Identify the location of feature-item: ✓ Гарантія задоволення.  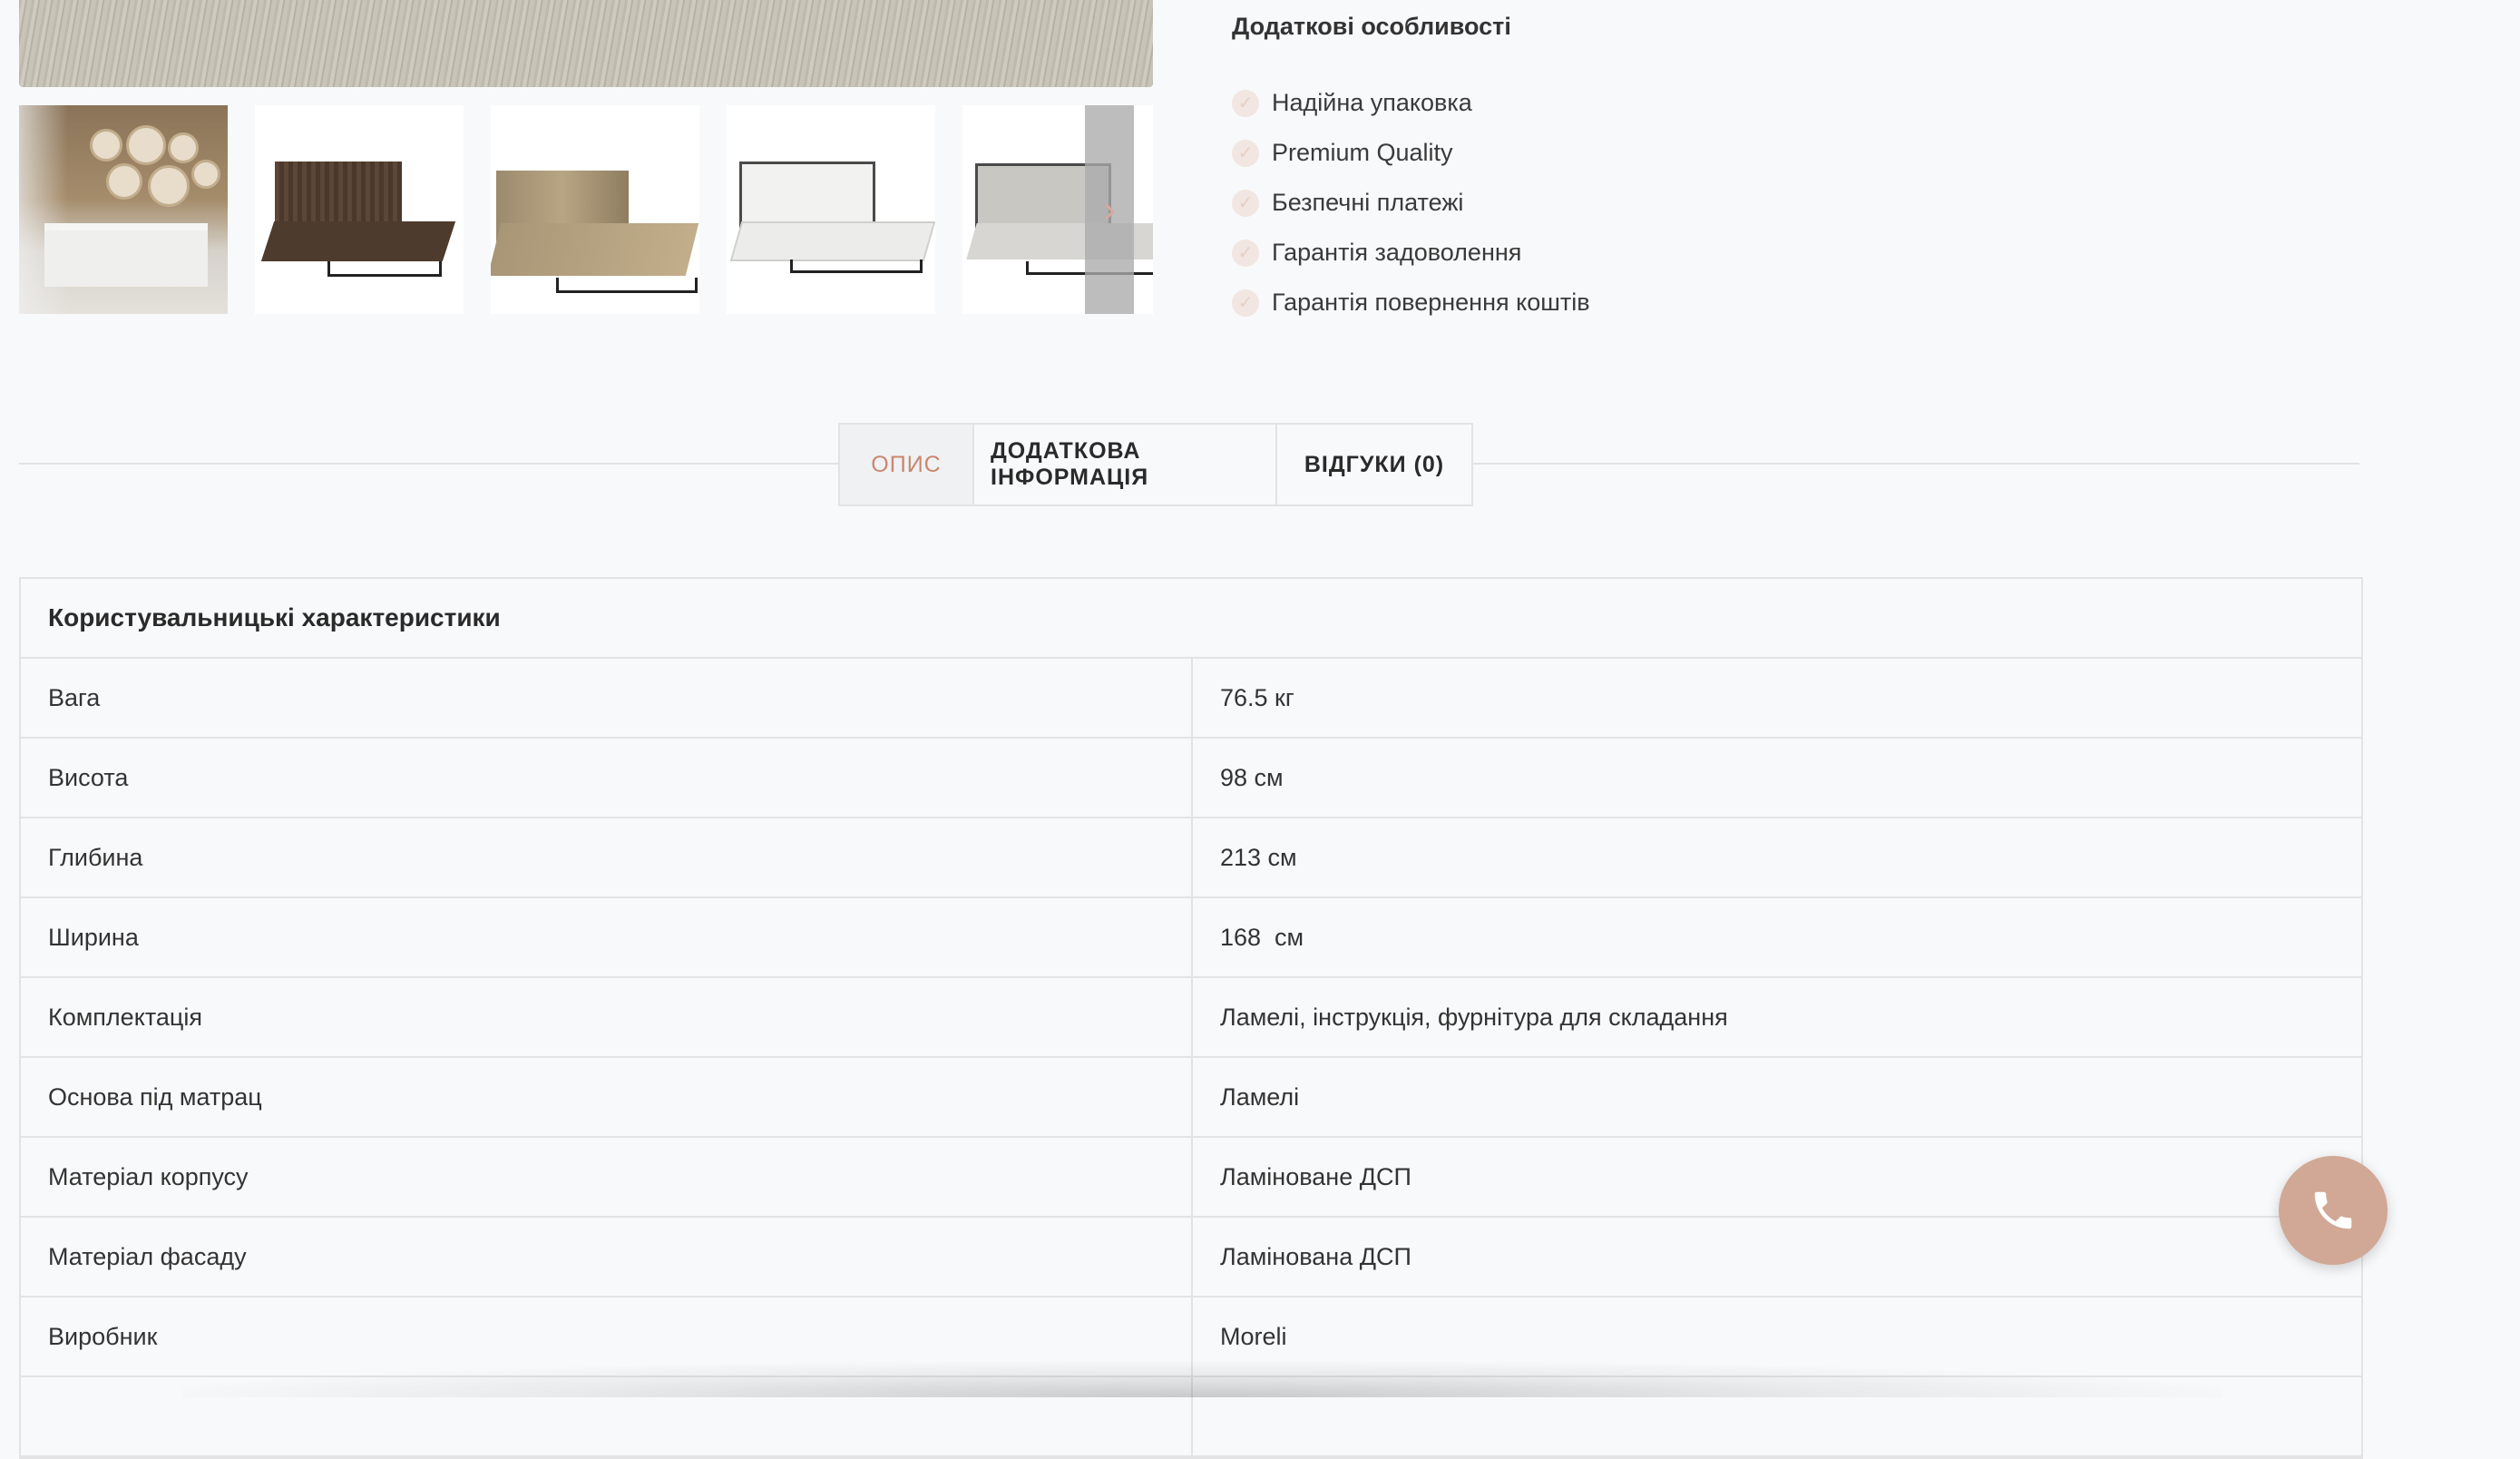
(1411, 253).